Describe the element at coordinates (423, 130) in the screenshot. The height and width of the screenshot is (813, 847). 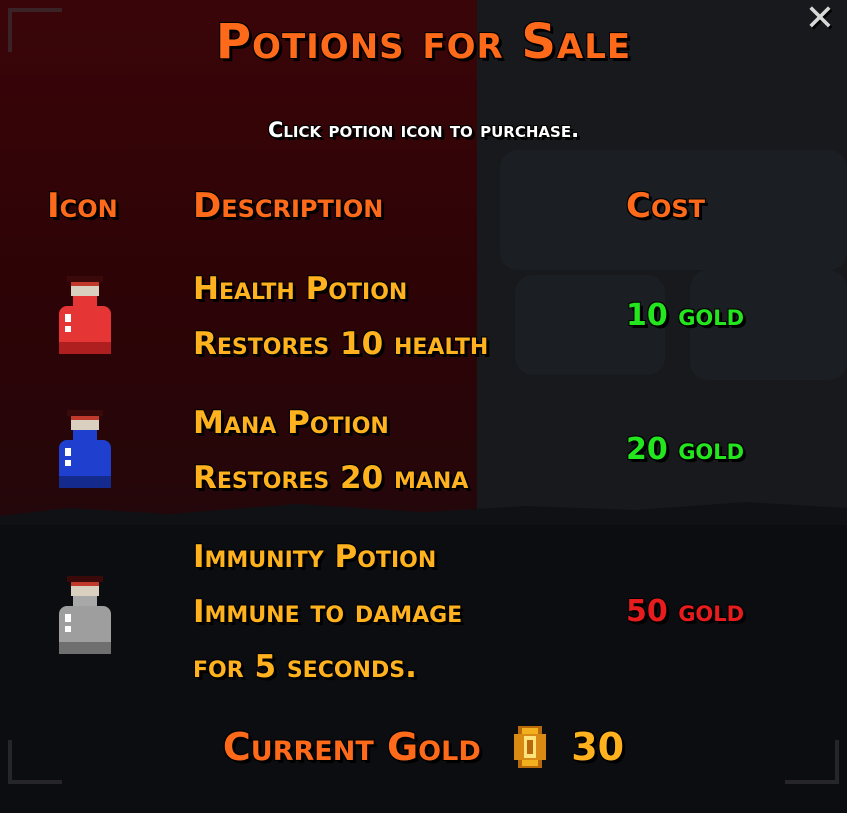
I see `instructions-text: Click potion icon to purchase.` at that location.